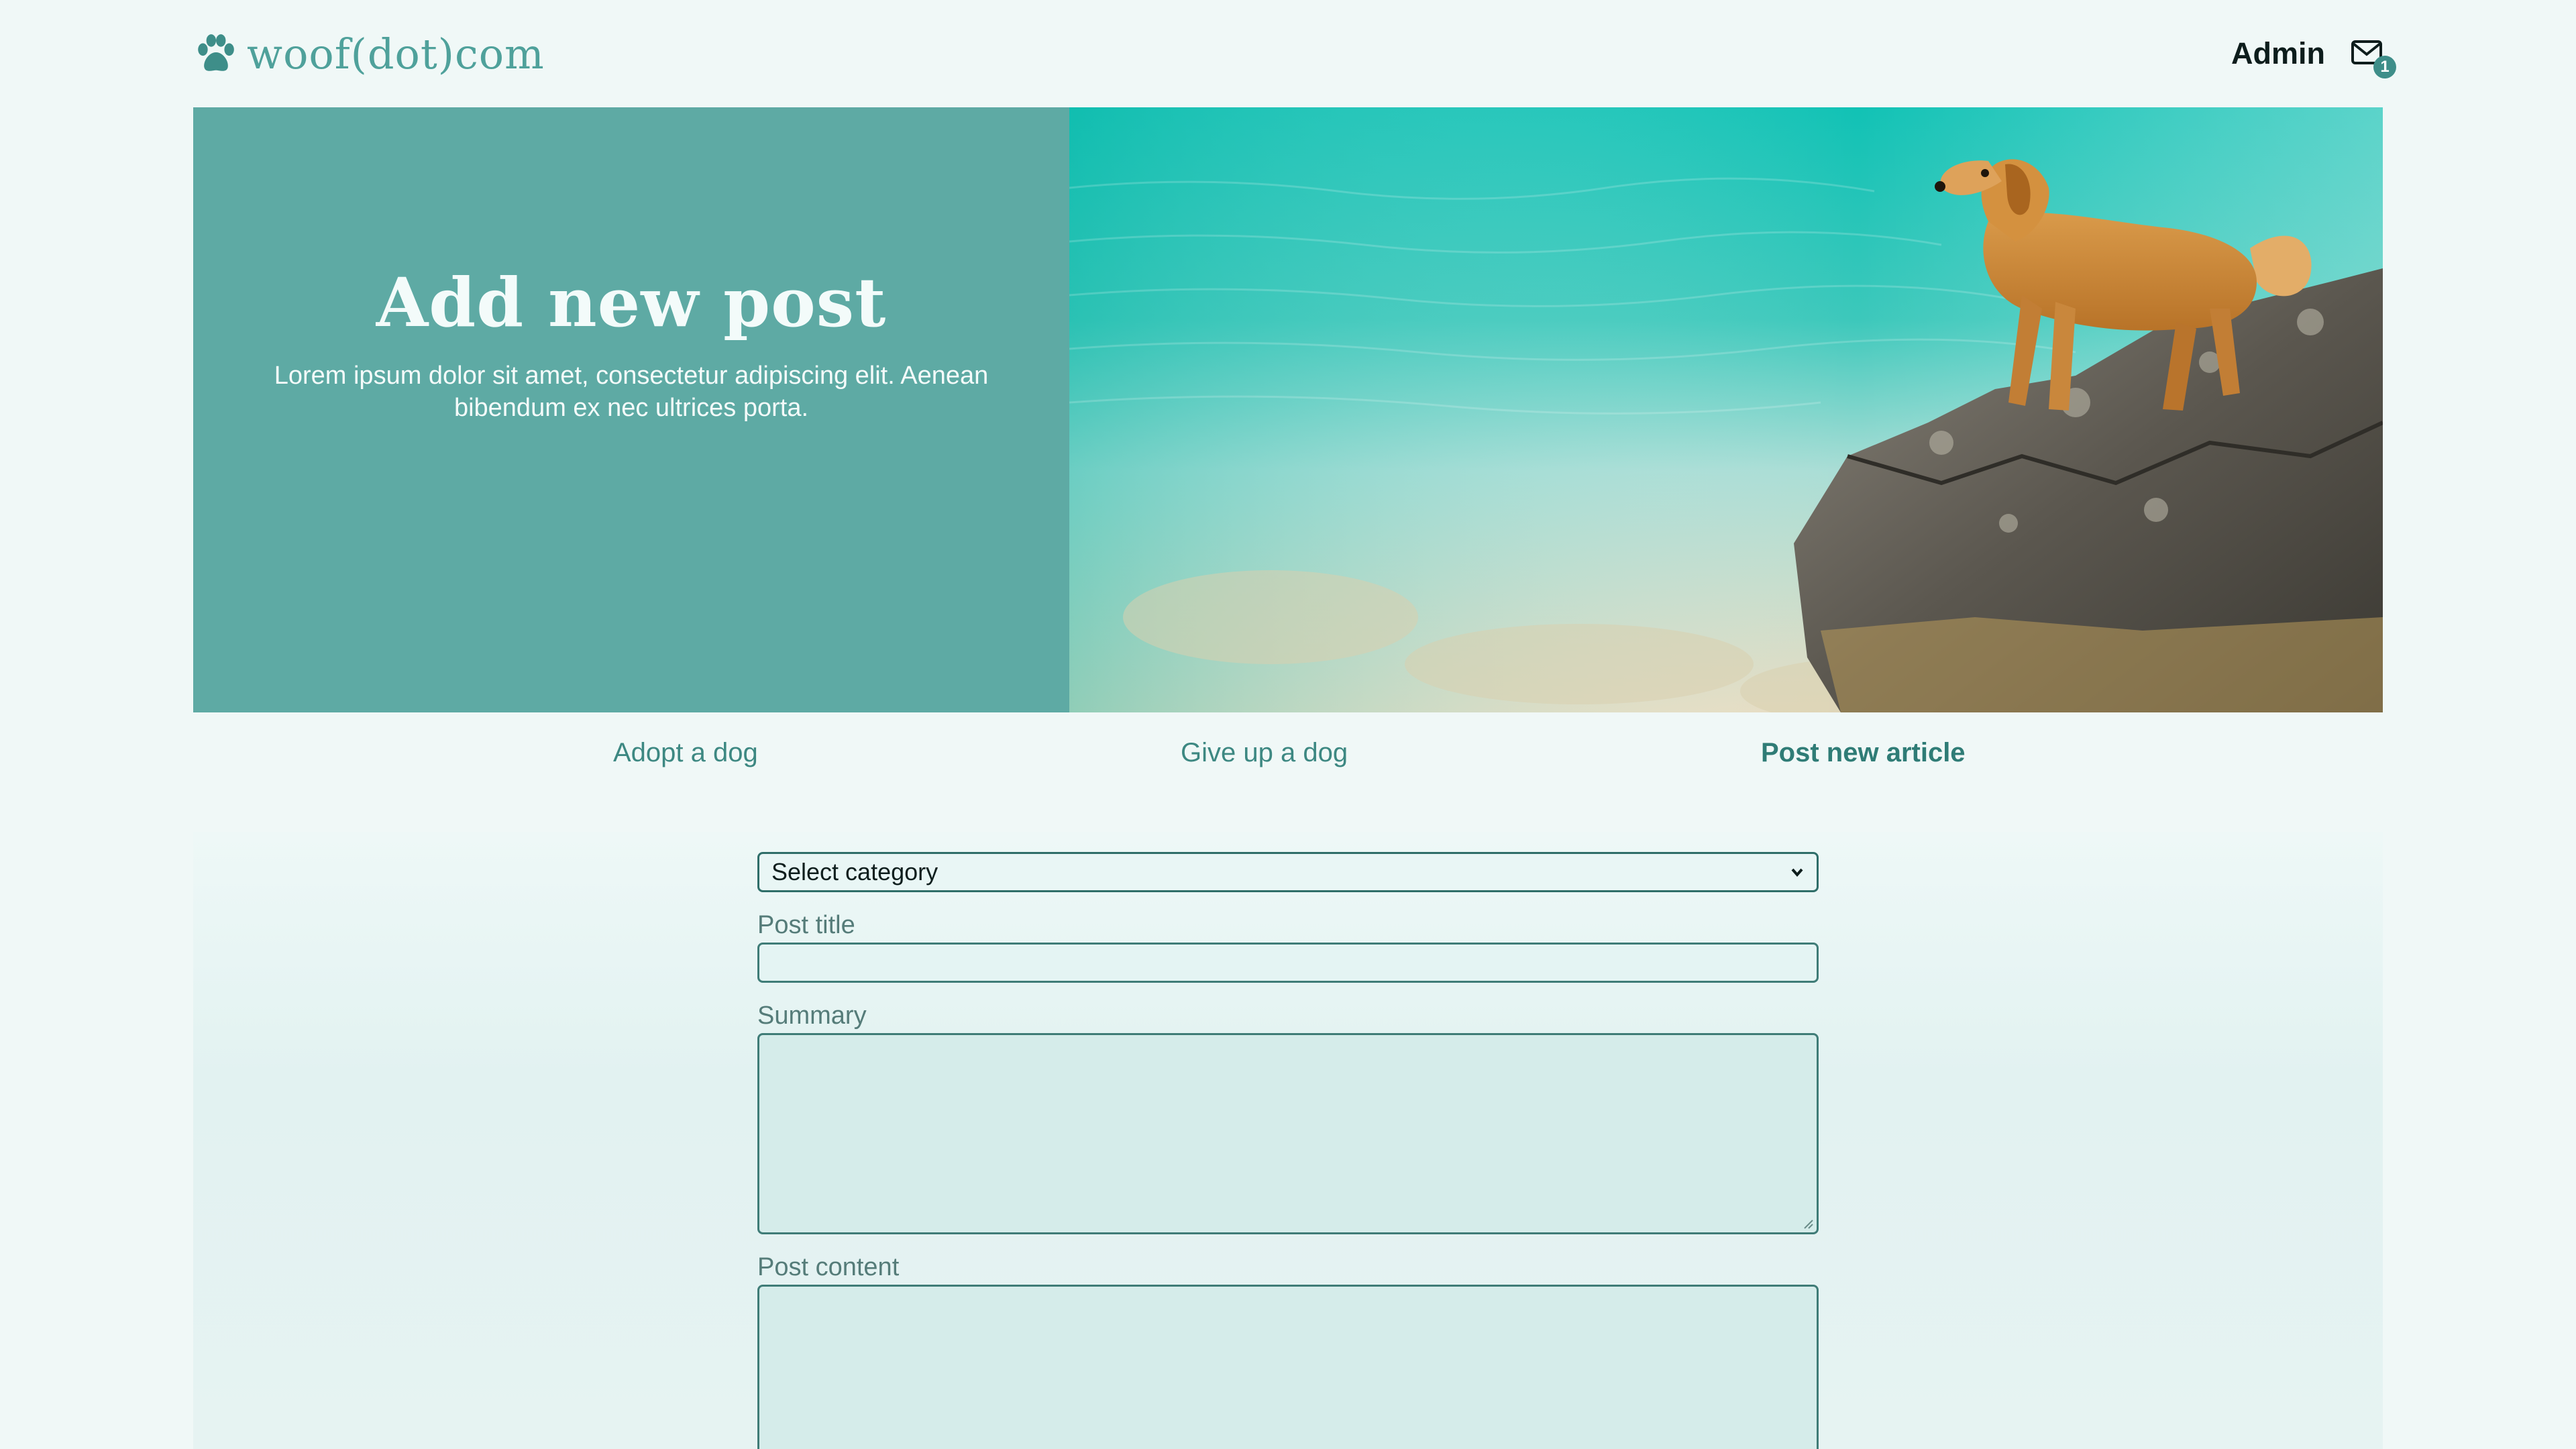 This screenshot has width=2576, height=1449. What do you see at coordinates (1288, 1133) in the screenshot?
I see `summary-textarea` at bounding box center [1288, 1133].